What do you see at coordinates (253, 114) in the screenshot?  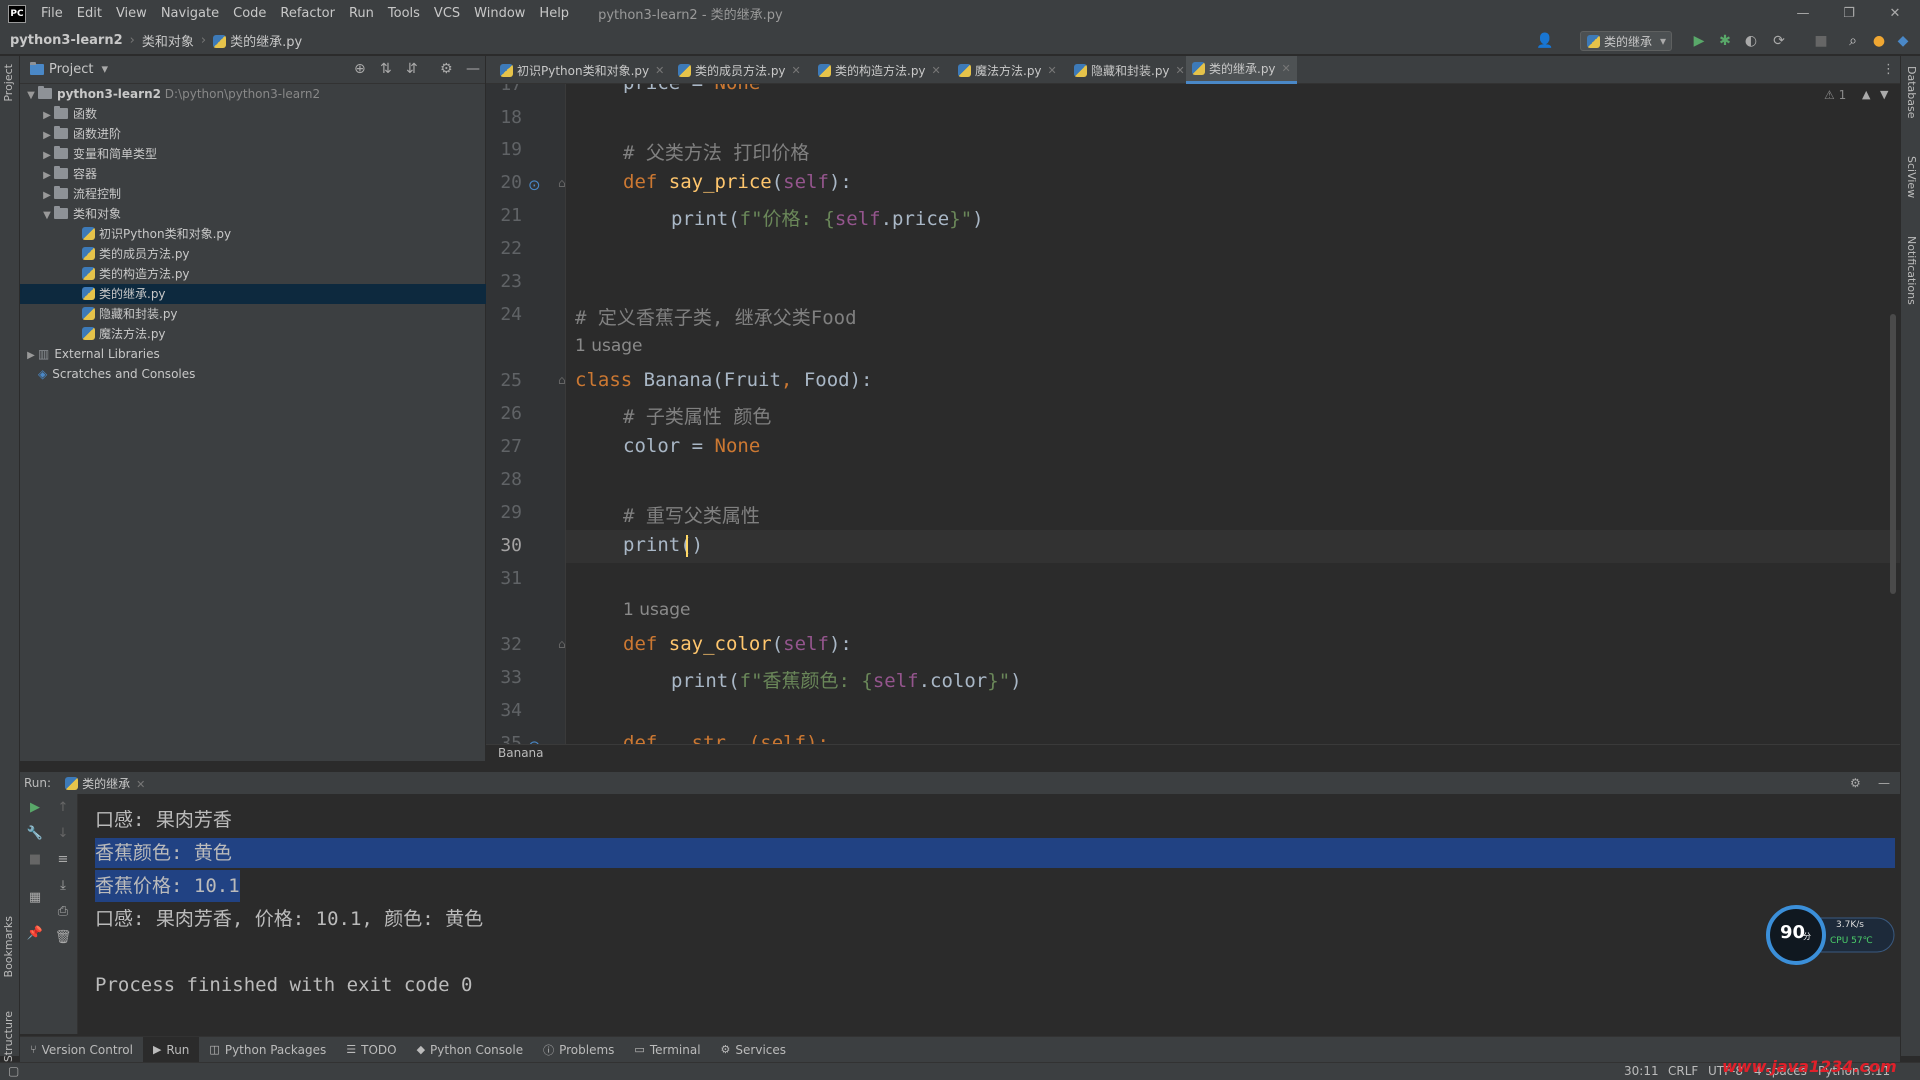 I see `tree-folder: ▶ 函数` at bounding box center [253, 114].